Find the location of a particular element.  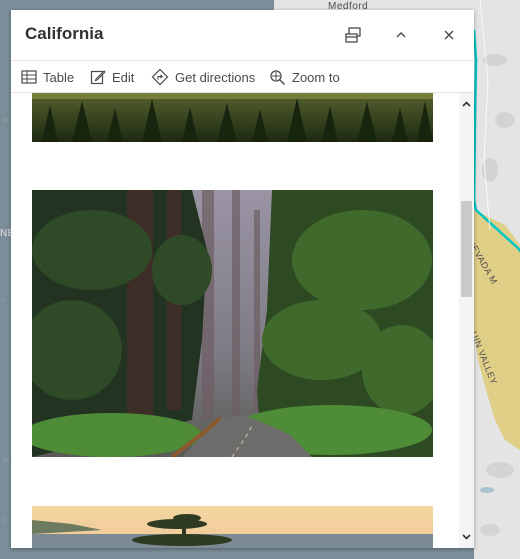

zoom-to-action-label: Zoom to is located at coordinates (316, 77).